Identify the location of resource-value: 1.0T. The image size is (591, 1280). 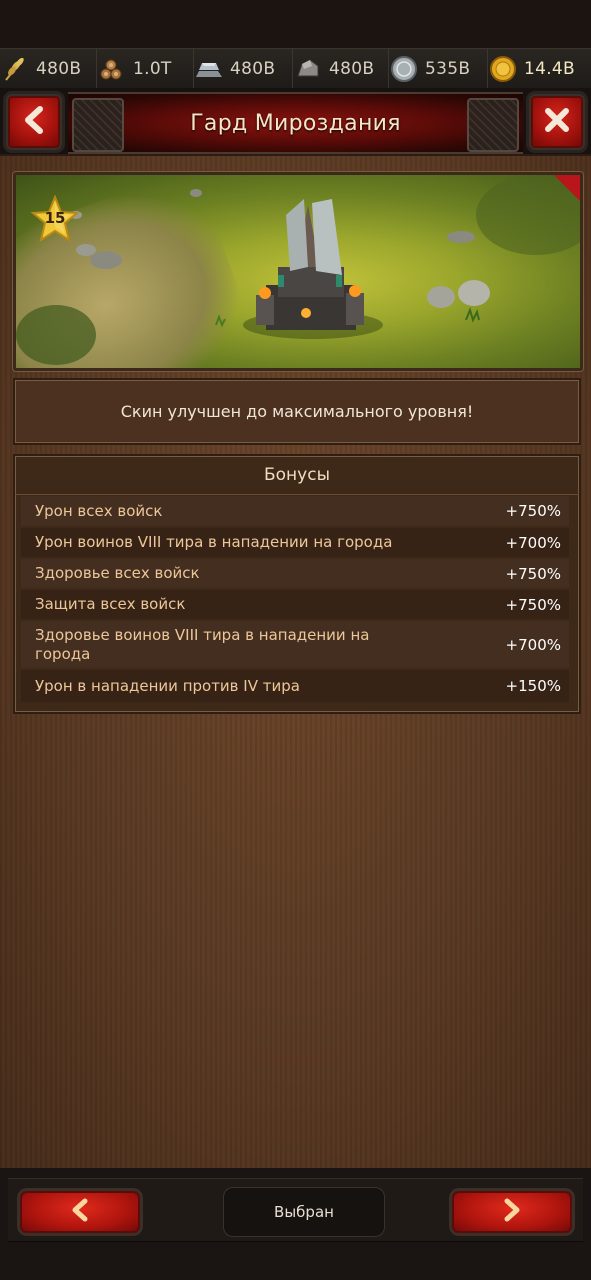
(152, 69).